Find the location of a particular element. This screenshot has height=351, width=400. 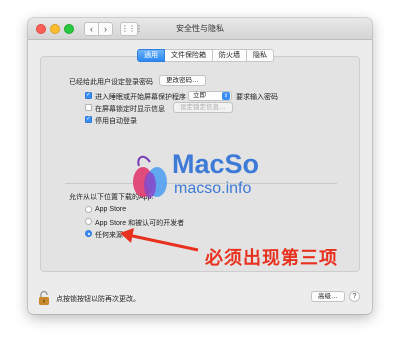

help-button: ? is located at coordinates (354, 296).